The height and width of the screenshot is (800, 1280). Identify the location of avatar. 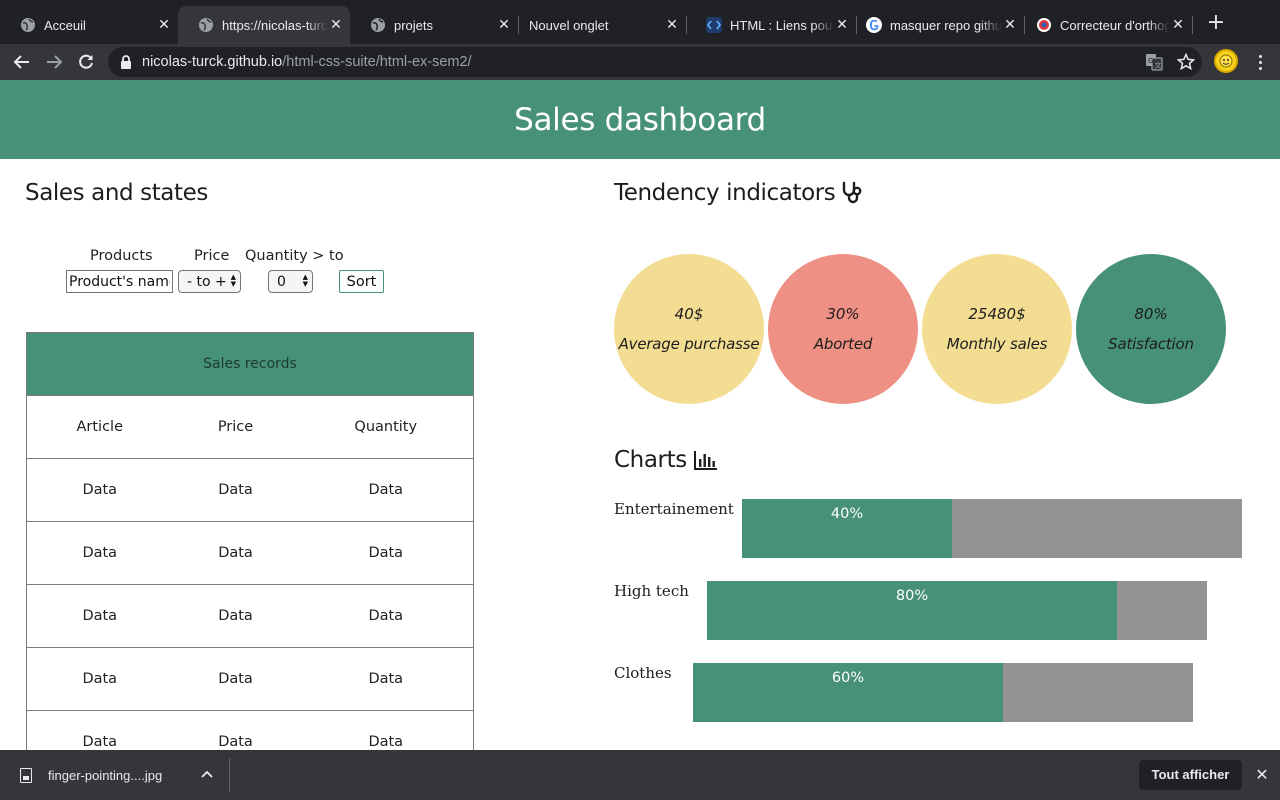
(1226, 61).